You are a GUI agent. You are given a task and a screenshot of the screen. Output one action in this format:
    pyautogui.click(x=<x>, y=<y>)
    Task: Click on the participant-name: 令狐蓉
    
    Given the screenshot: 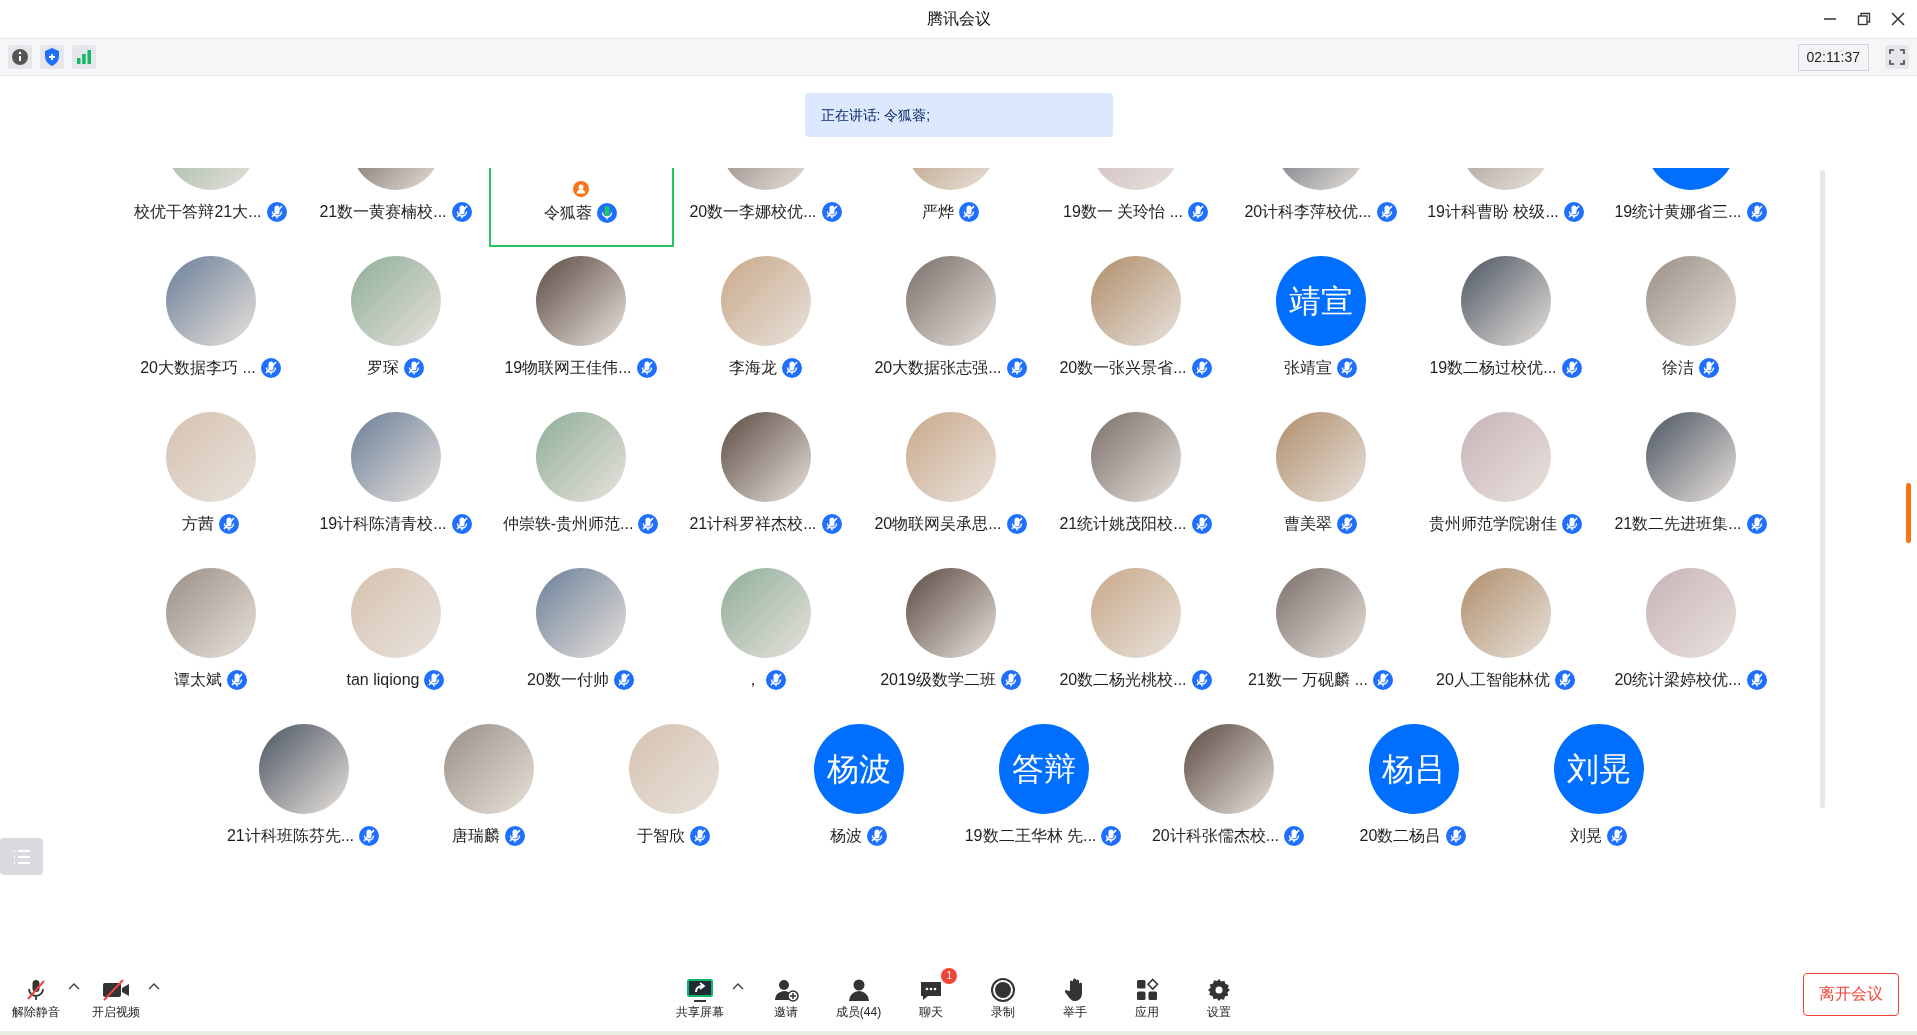 What is the action you would take?
    pyautogui.click(x=568, y=213)
    